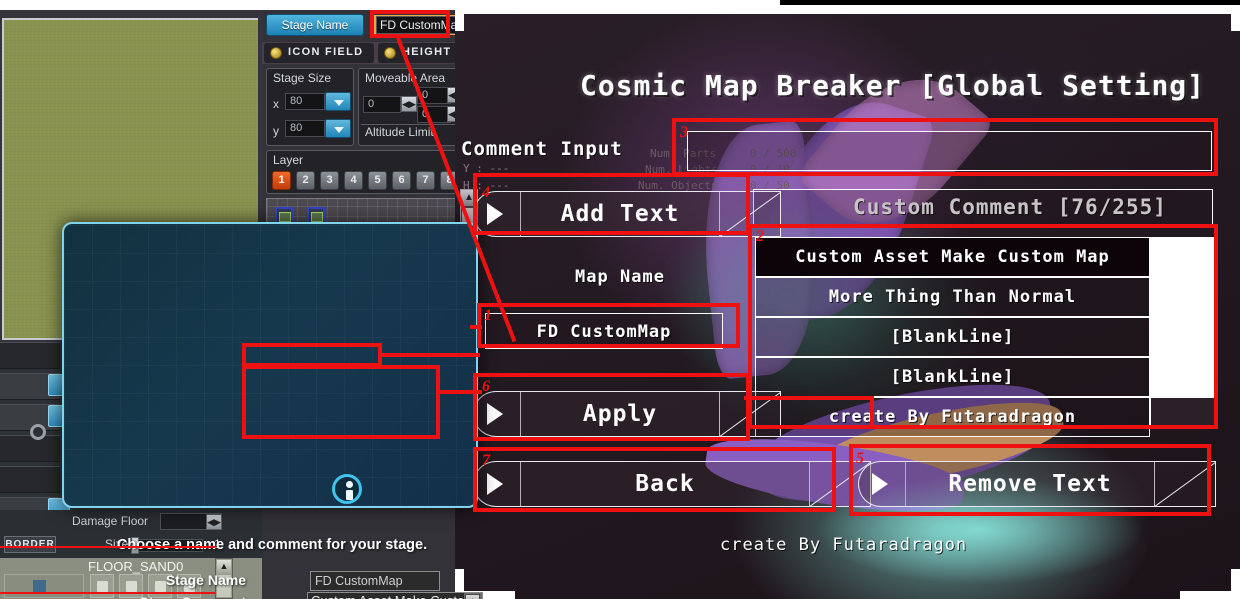  Describe the element at coordinates (39, 586) in the screenshot. I see `floor-swatch-icon` at that location.